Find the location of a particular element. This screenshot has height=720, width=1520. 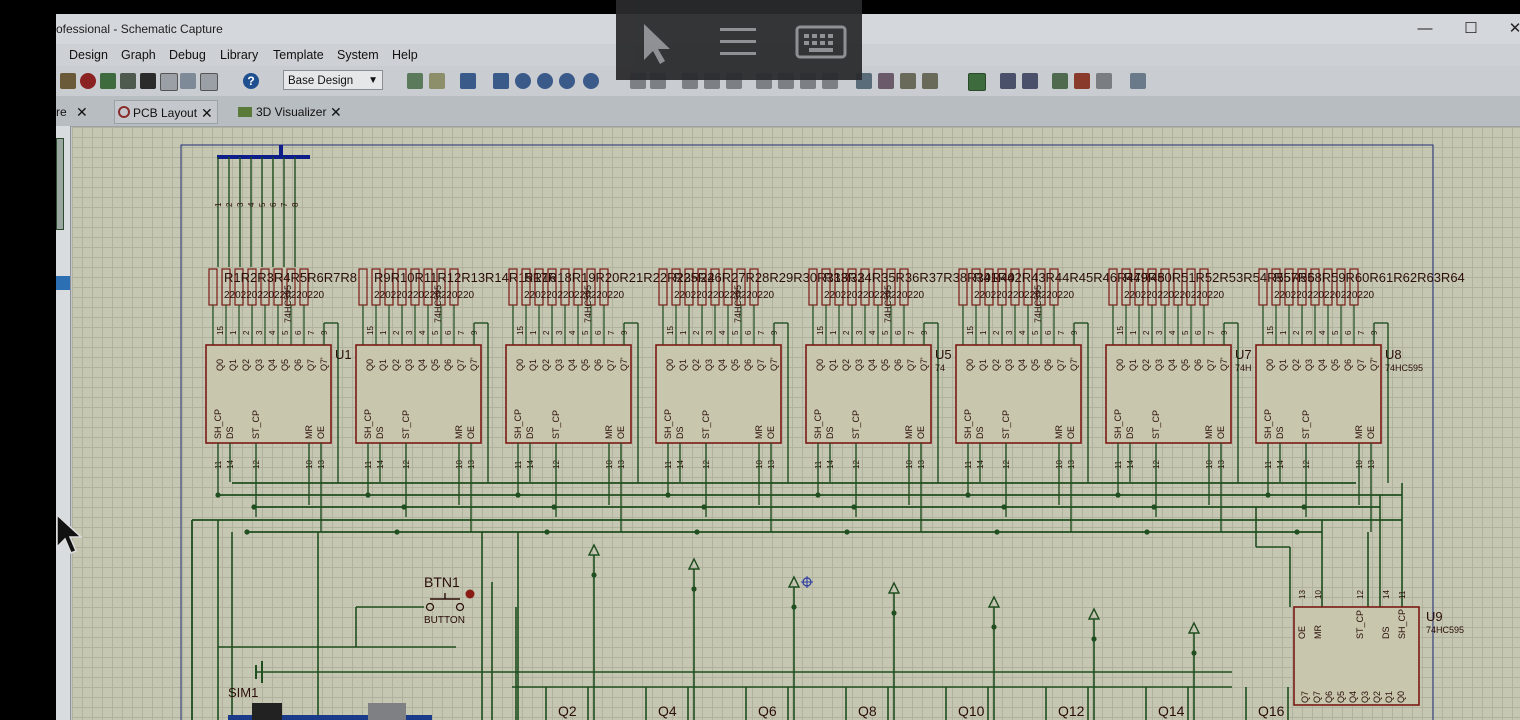

selected-device-item is located at coordinates (63, 283).